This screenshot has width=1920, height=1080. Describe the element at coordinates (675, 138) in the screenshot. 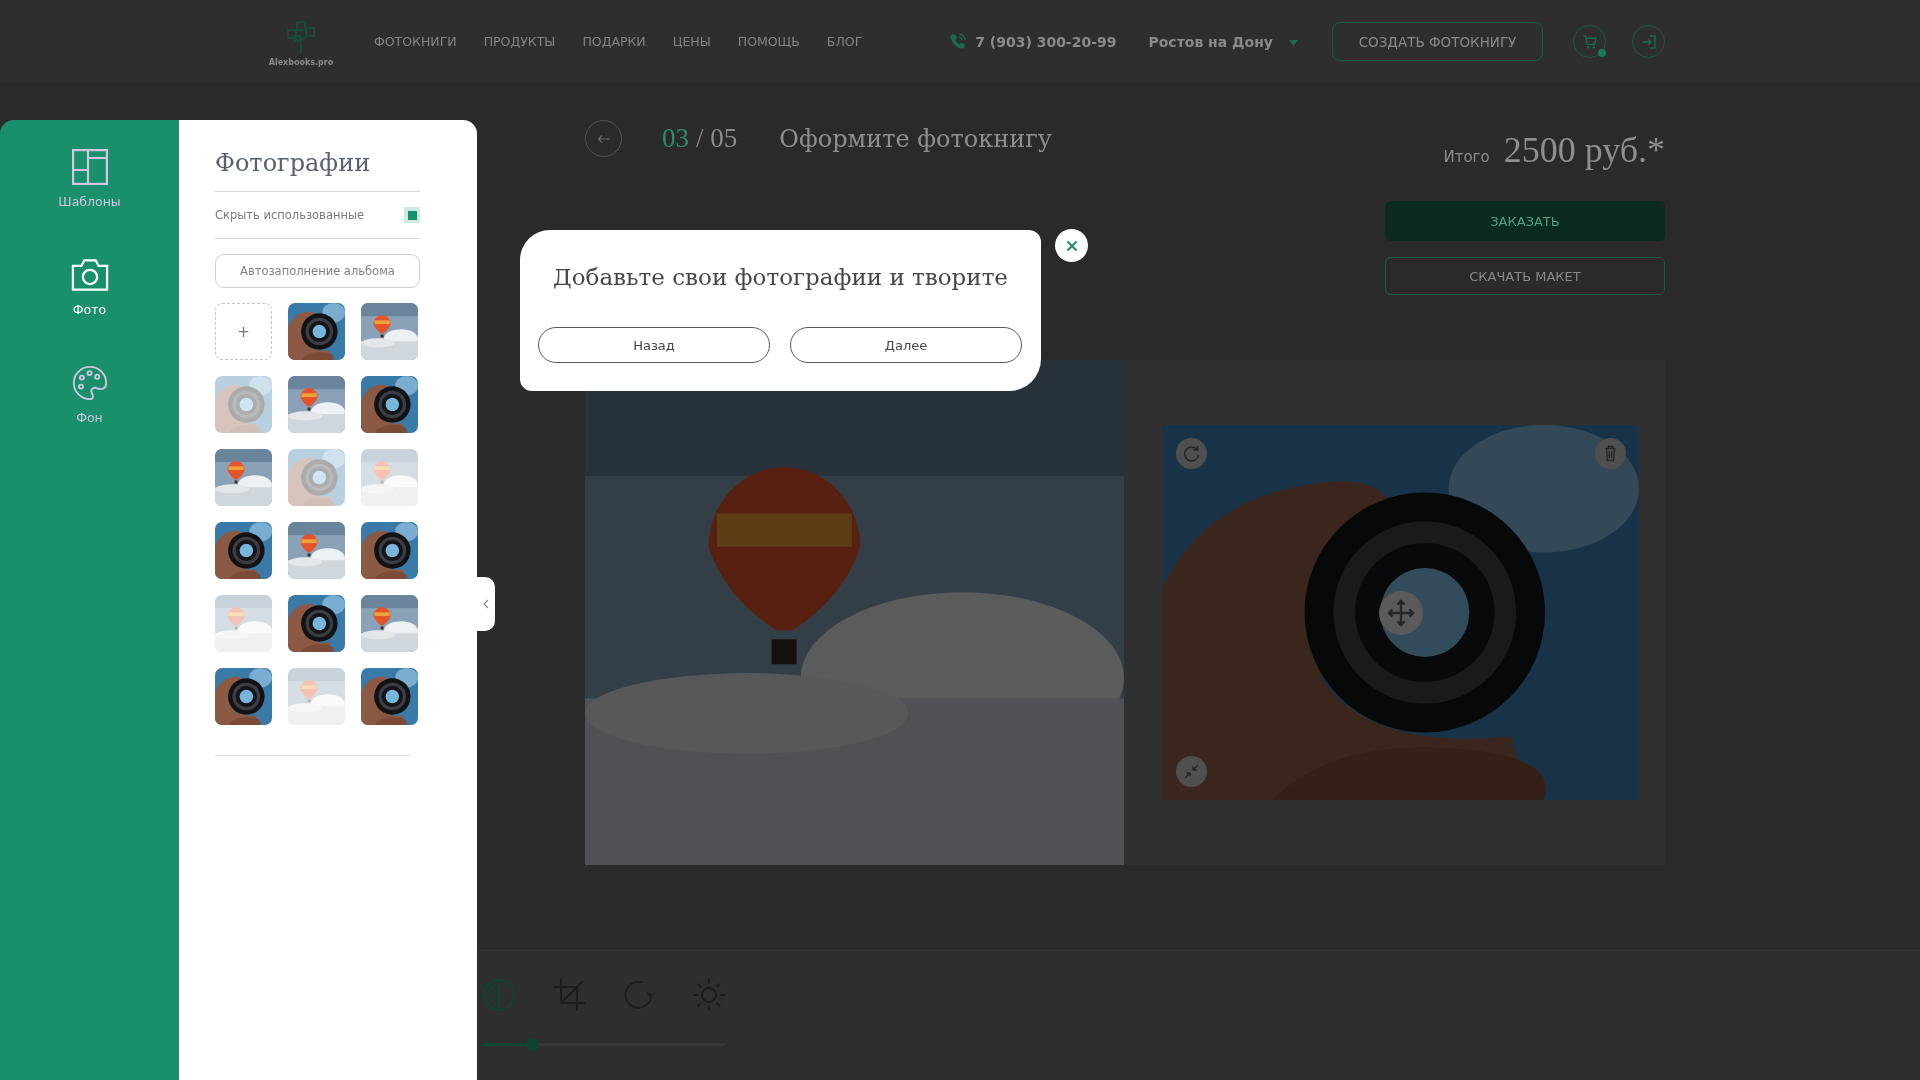

I see `step-current: 03` at that location.